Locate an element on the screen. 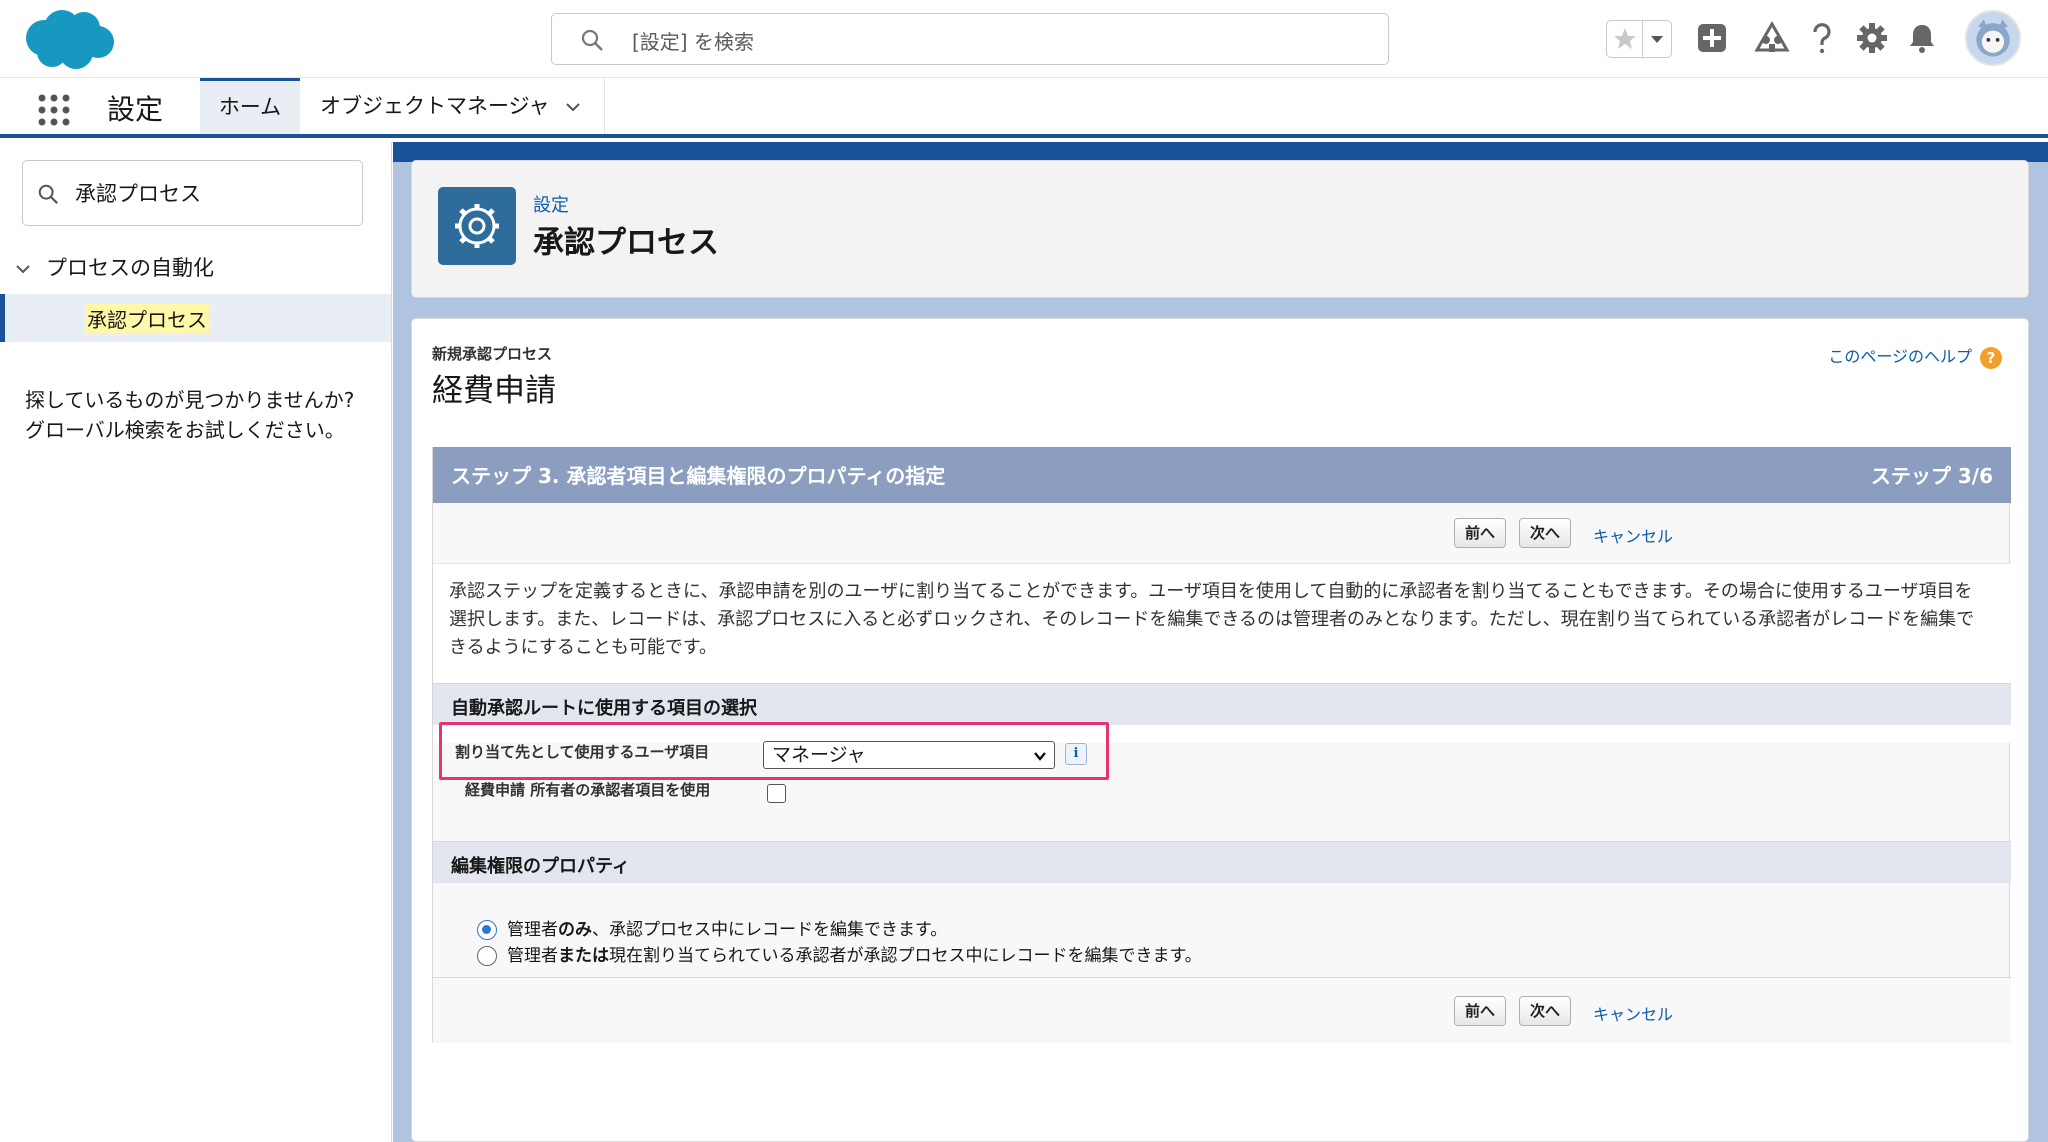  help-icon is located at coordinates (1822, 38).